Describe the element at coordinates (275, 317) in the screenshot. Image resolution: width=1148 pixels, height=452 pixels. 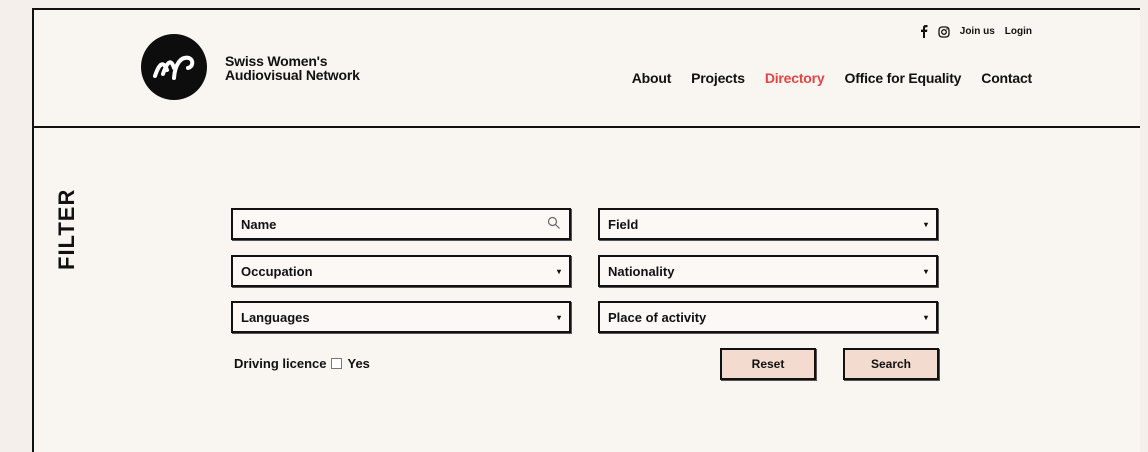
I see `languages-label: Languages` at that location.